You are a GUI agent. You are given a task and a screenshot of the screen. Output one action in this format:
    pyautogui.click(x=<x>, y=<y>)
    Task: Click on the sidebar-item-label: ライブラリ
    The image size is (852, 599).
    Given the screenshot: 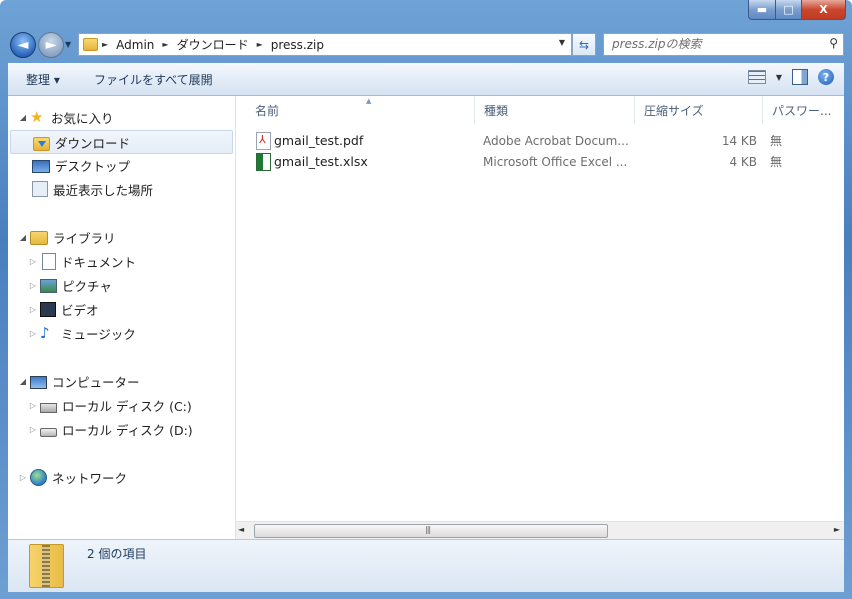 What is the action you would take?
    pyautogui.click(x=84, y=238)
    